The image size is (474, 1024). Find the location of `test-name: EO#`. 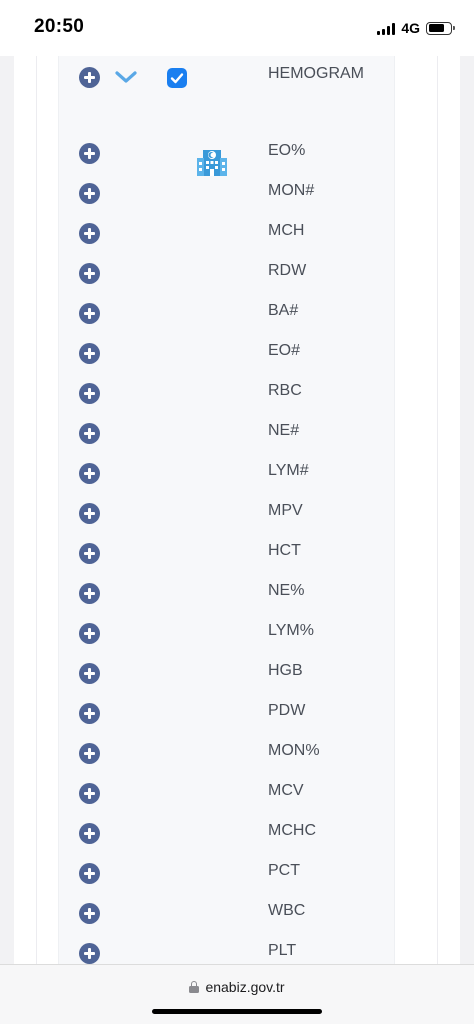

test-name: EO# is located at coordinates (284, 350).